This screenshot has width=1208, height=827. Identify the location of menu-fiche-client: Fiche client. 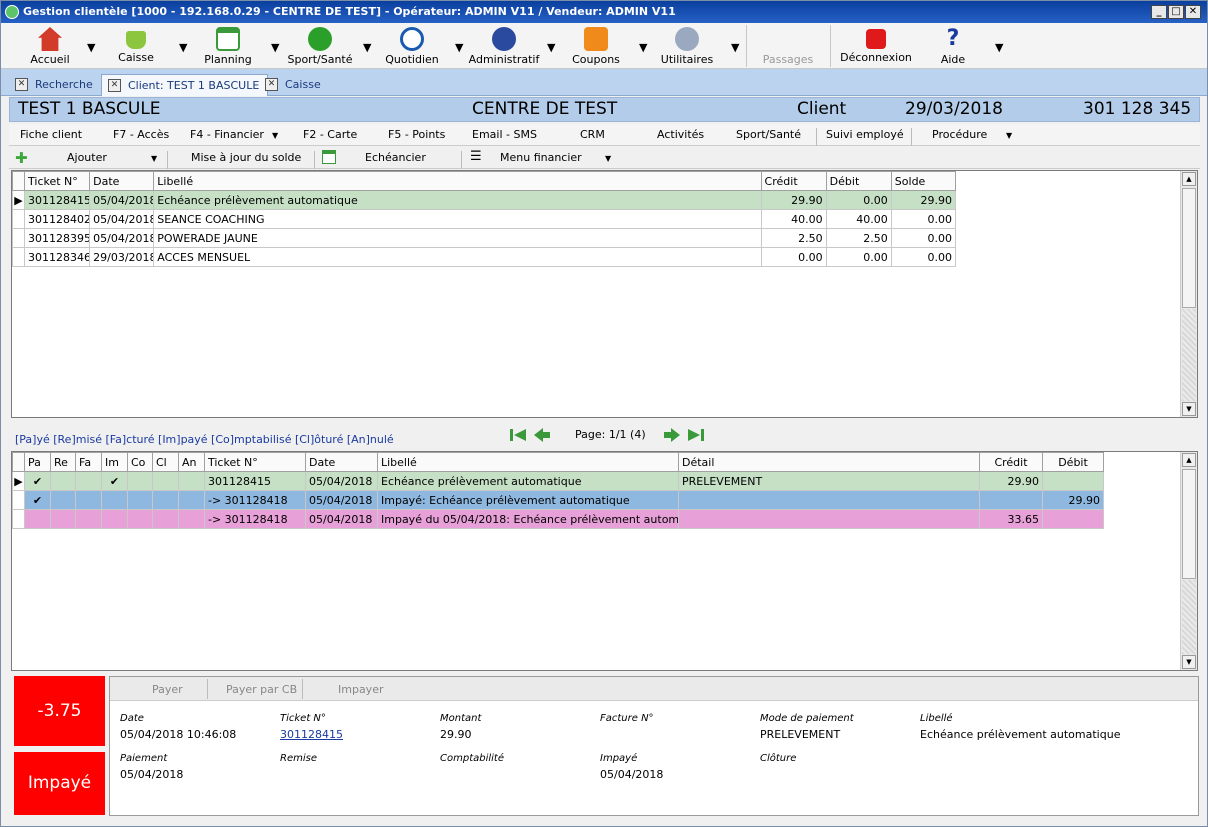
(51, 134).